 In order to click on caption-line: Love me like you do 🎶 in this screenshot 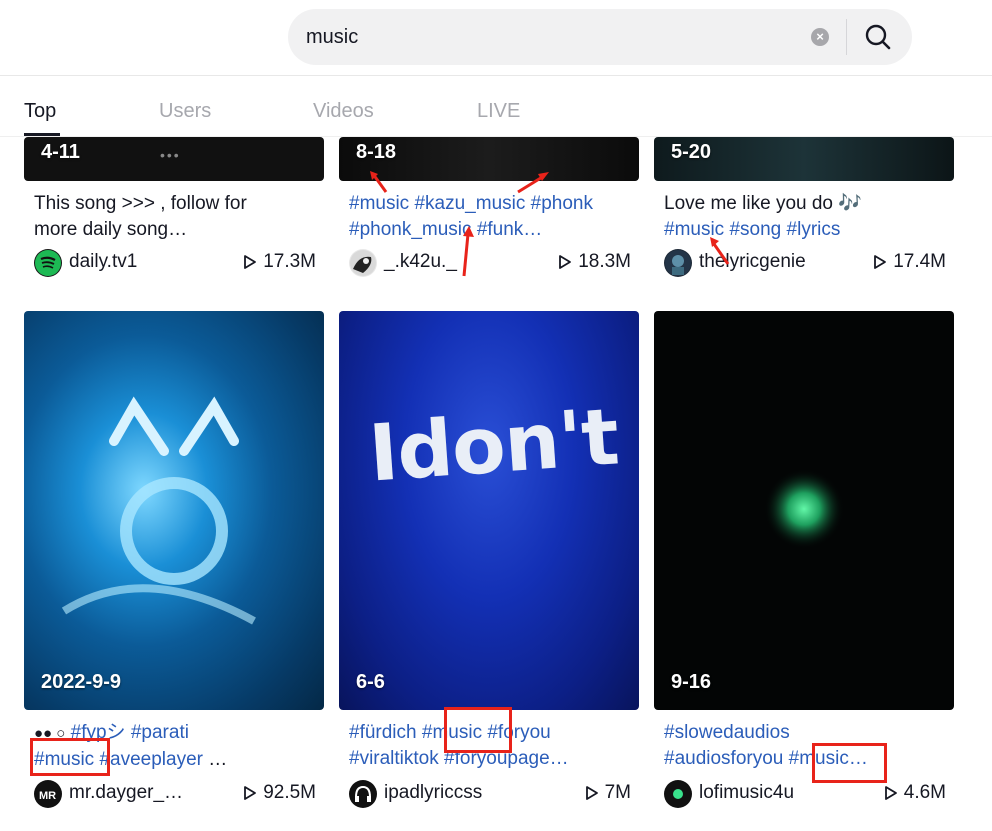, I will do `click(763, 203)`.